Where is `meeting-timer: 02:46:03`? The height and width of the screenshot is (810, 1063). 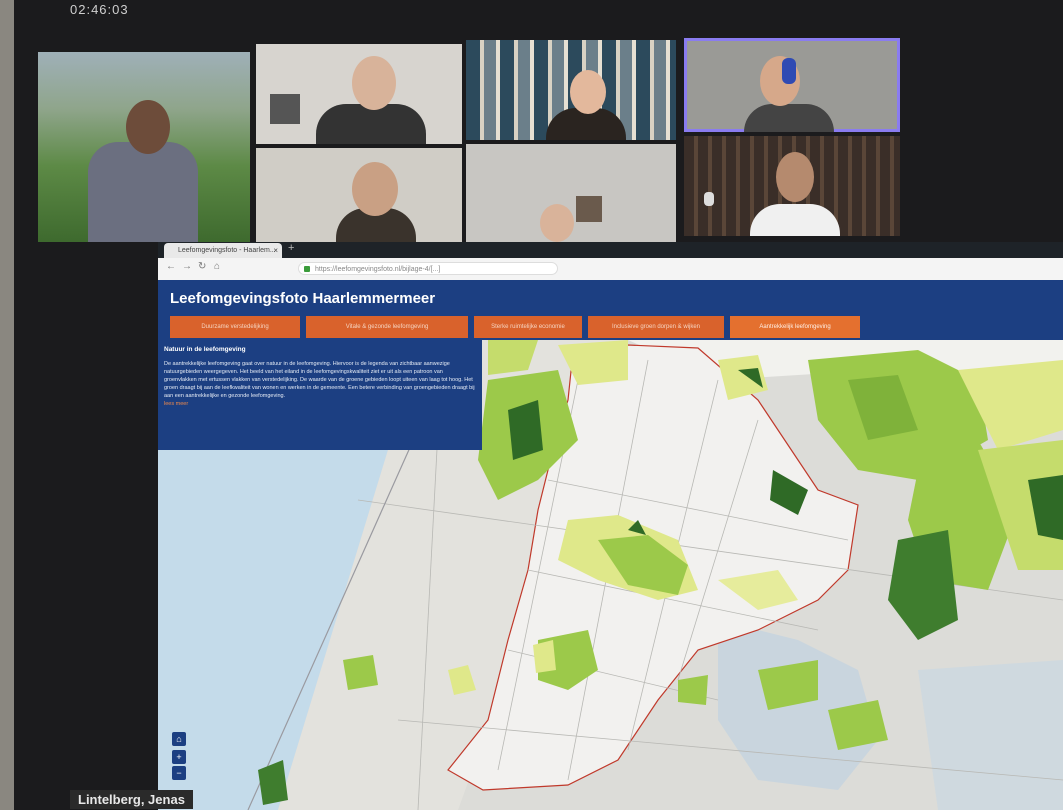 meeting-timer: 02:46:03 is located at coordinates (99, 9).